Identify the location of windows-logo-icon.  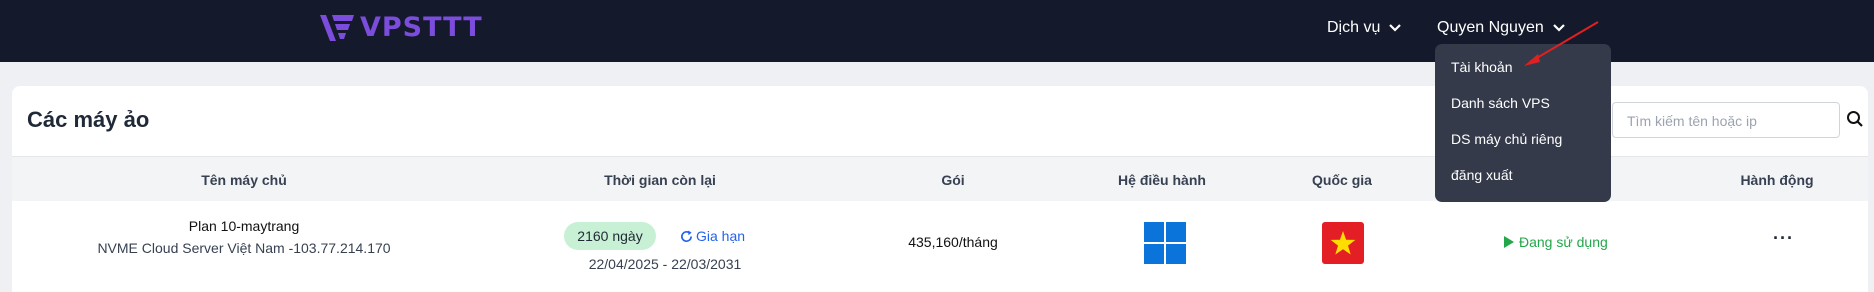
(1165, 243).